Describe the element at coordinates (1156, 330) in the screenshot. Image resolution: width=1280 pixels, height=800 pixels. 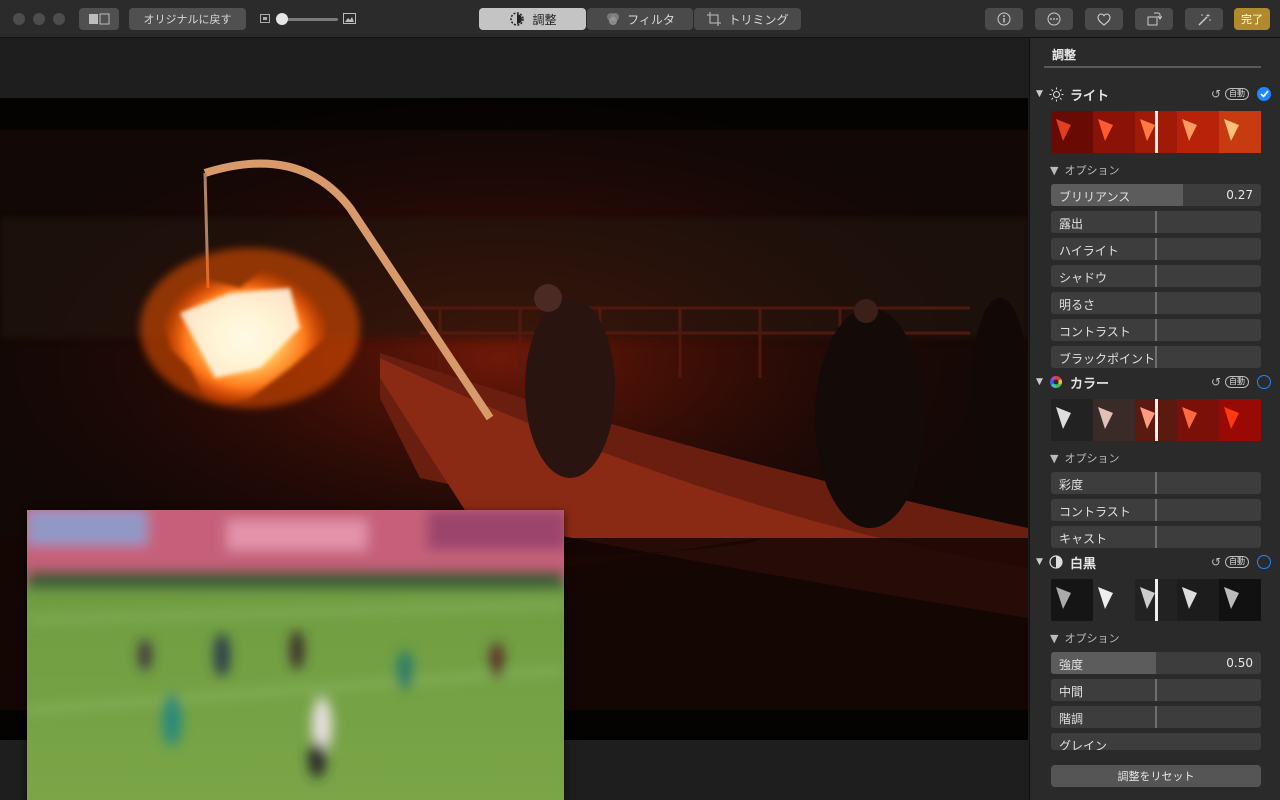
I see `slider-contrast: コントラスト` at that location.